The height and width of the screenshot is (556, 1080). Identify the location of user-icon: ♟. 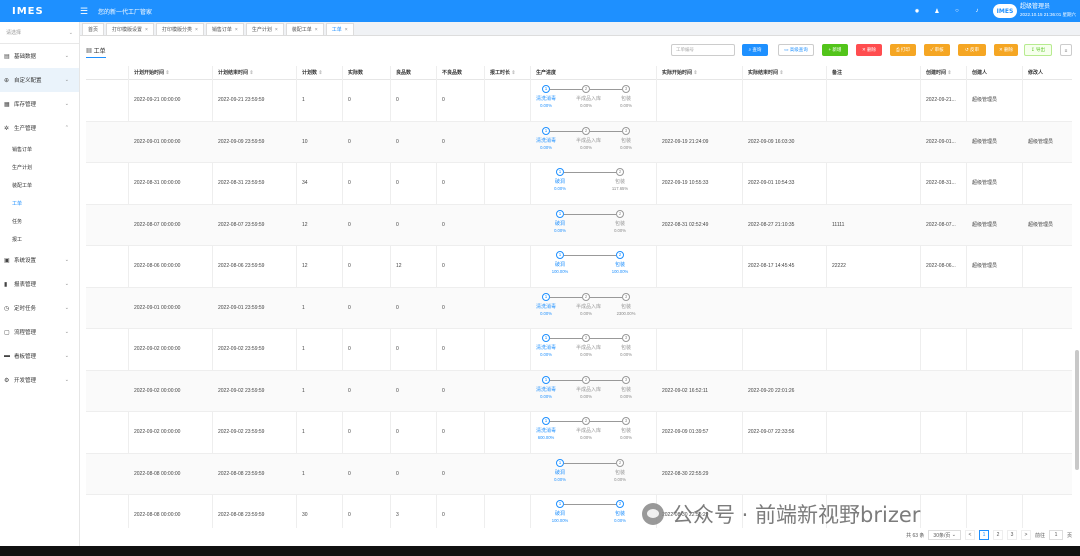
(937, 11).